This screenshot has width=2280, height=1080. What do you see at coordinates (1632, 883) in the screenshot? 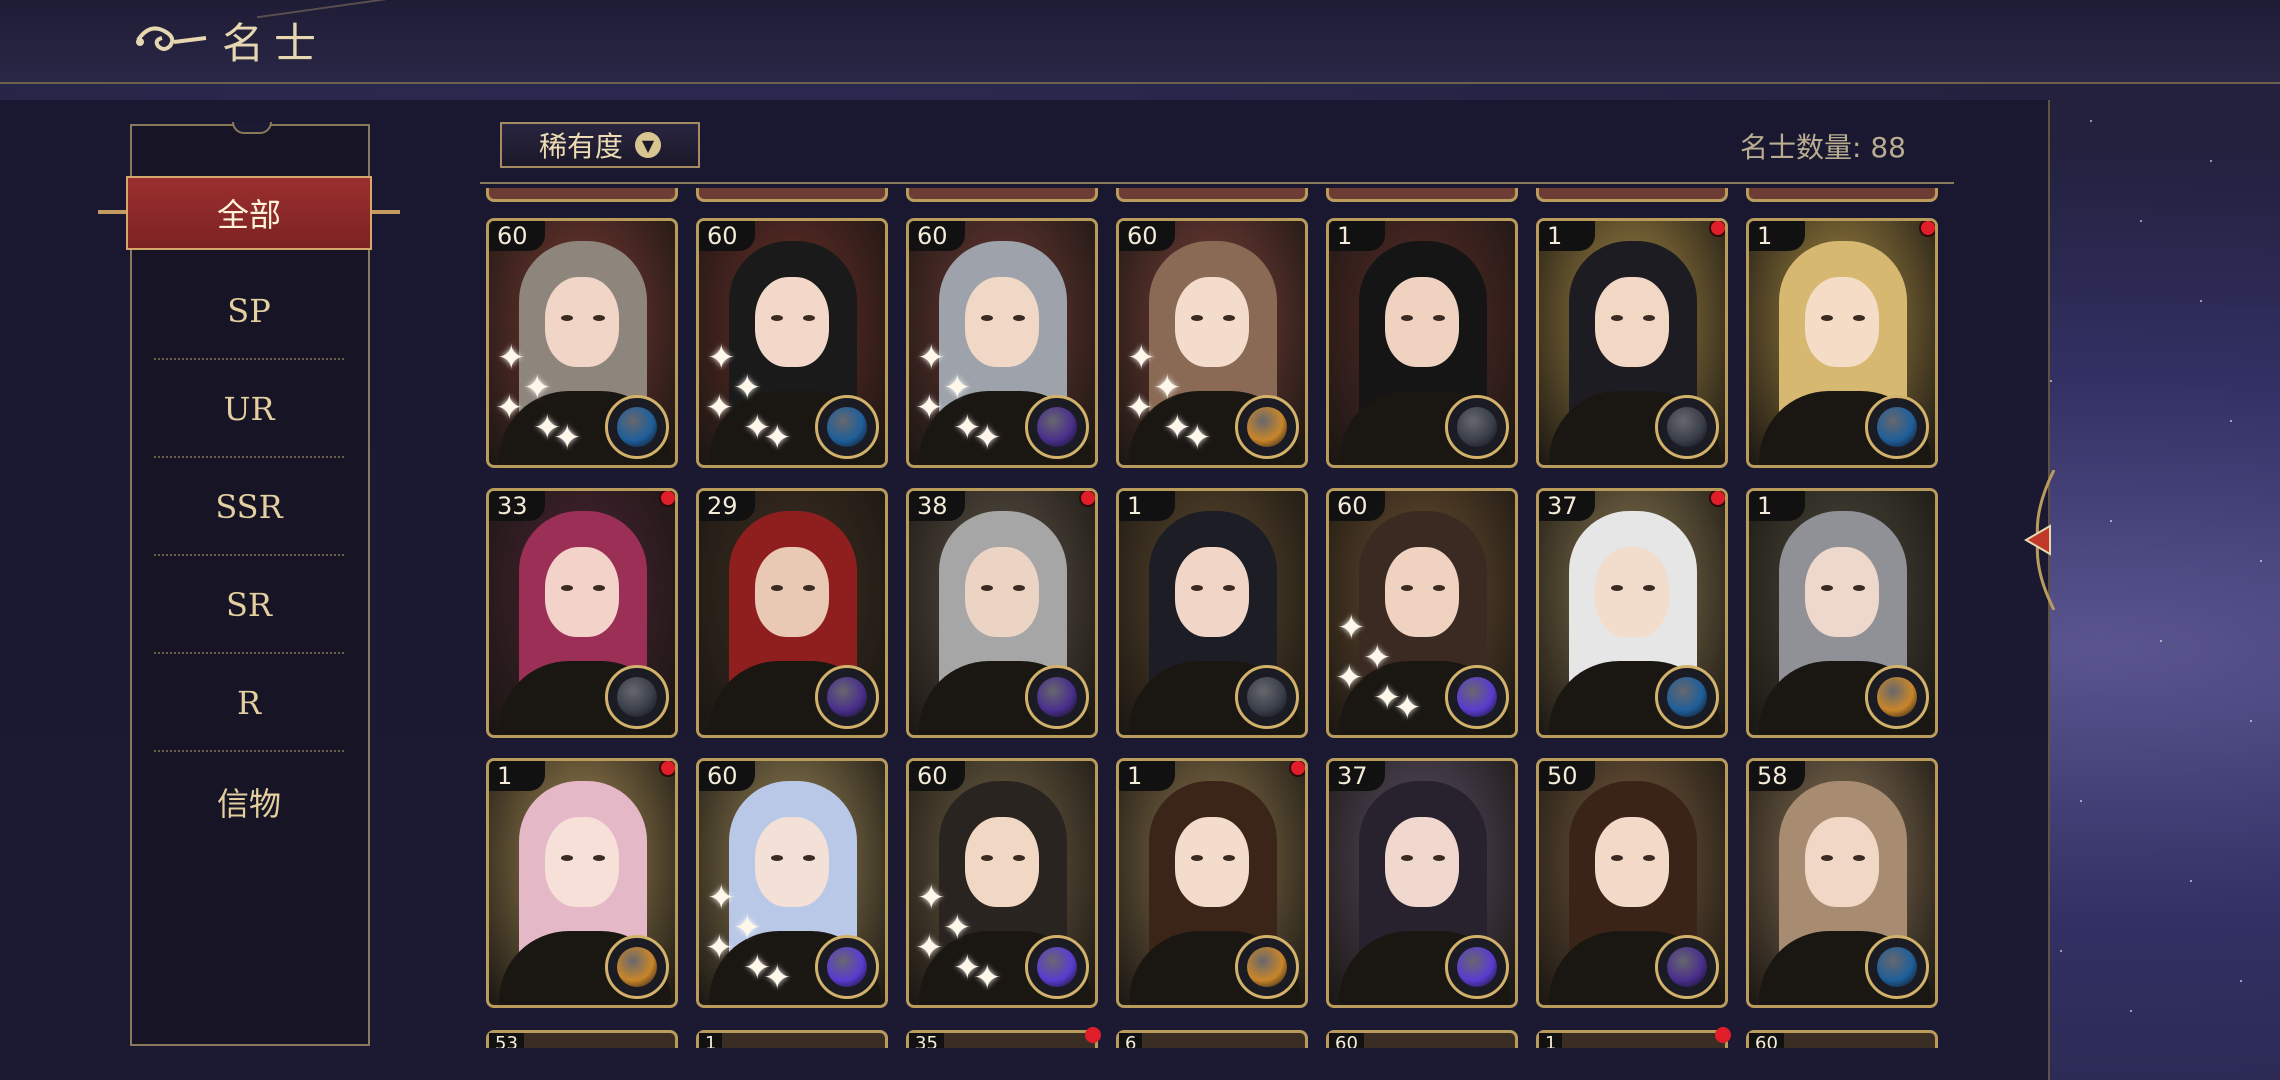
I see `hero-card: 50` at bounding box center [1632, 883].